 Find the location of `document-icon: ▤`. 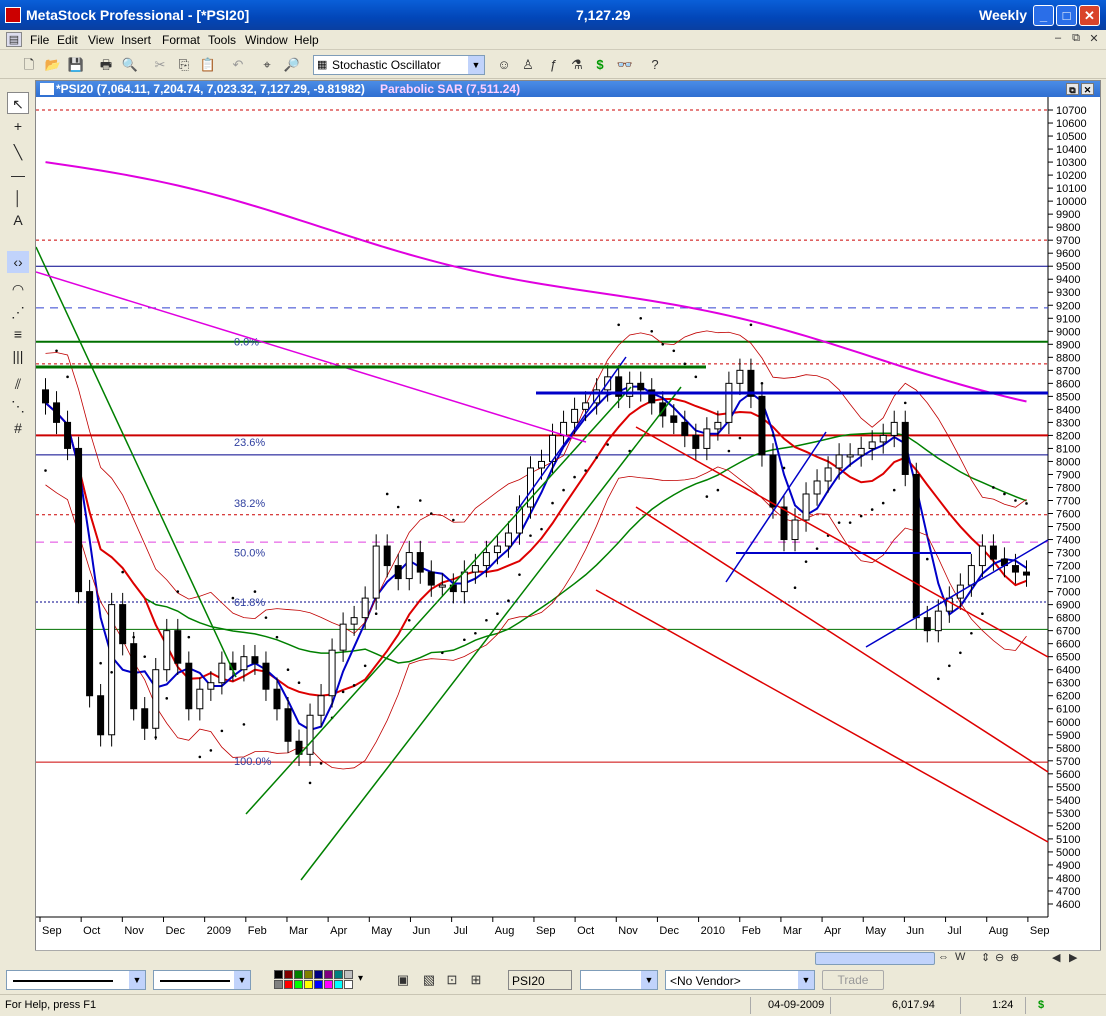

document-icon: ▤ is located at coordinates (14, 39).